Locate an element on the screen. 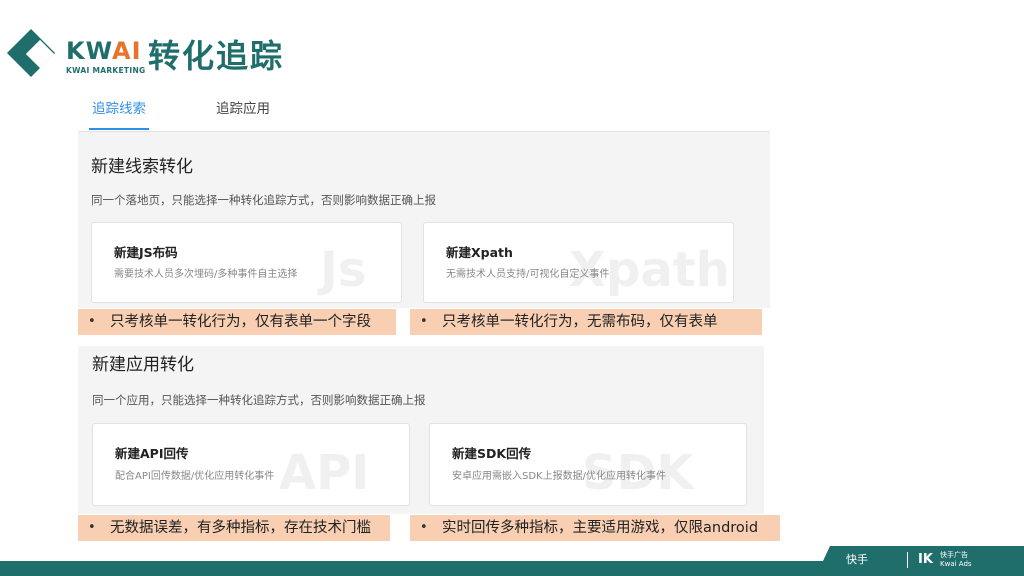 The width and height of the screenshot is (1024, 576). tab-track-apps: 追踪应用 is located at coordinates (243, 109).